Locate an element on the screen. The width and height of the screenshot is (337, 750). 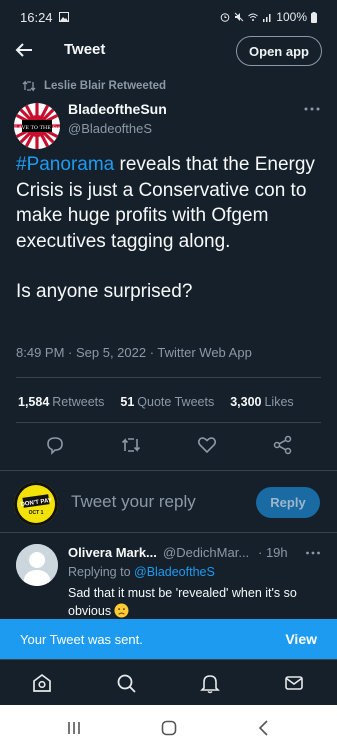
comment-more-options-icon is located at coordinates (313, 553).